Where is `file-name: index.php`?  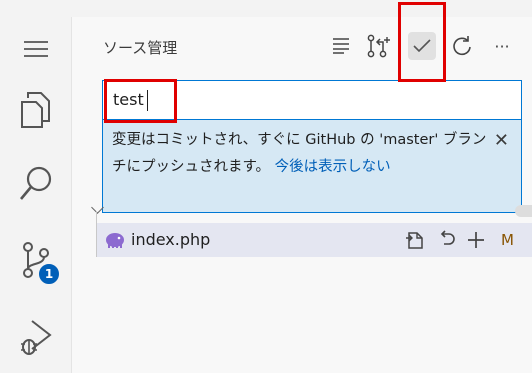
file-name: index.php is located at coordinates (171, 239).